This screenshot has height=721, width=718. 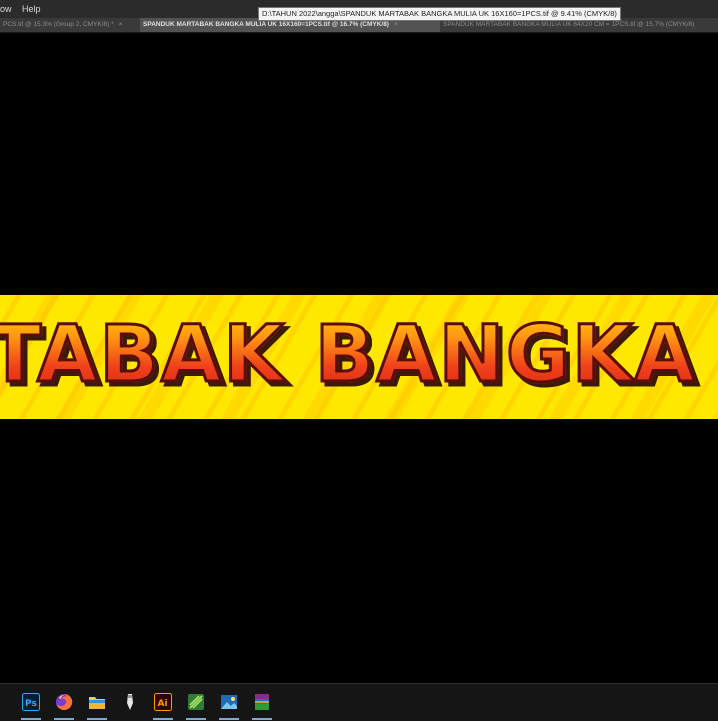 I want to click on firefox-icon, so click(x=64, y=704).